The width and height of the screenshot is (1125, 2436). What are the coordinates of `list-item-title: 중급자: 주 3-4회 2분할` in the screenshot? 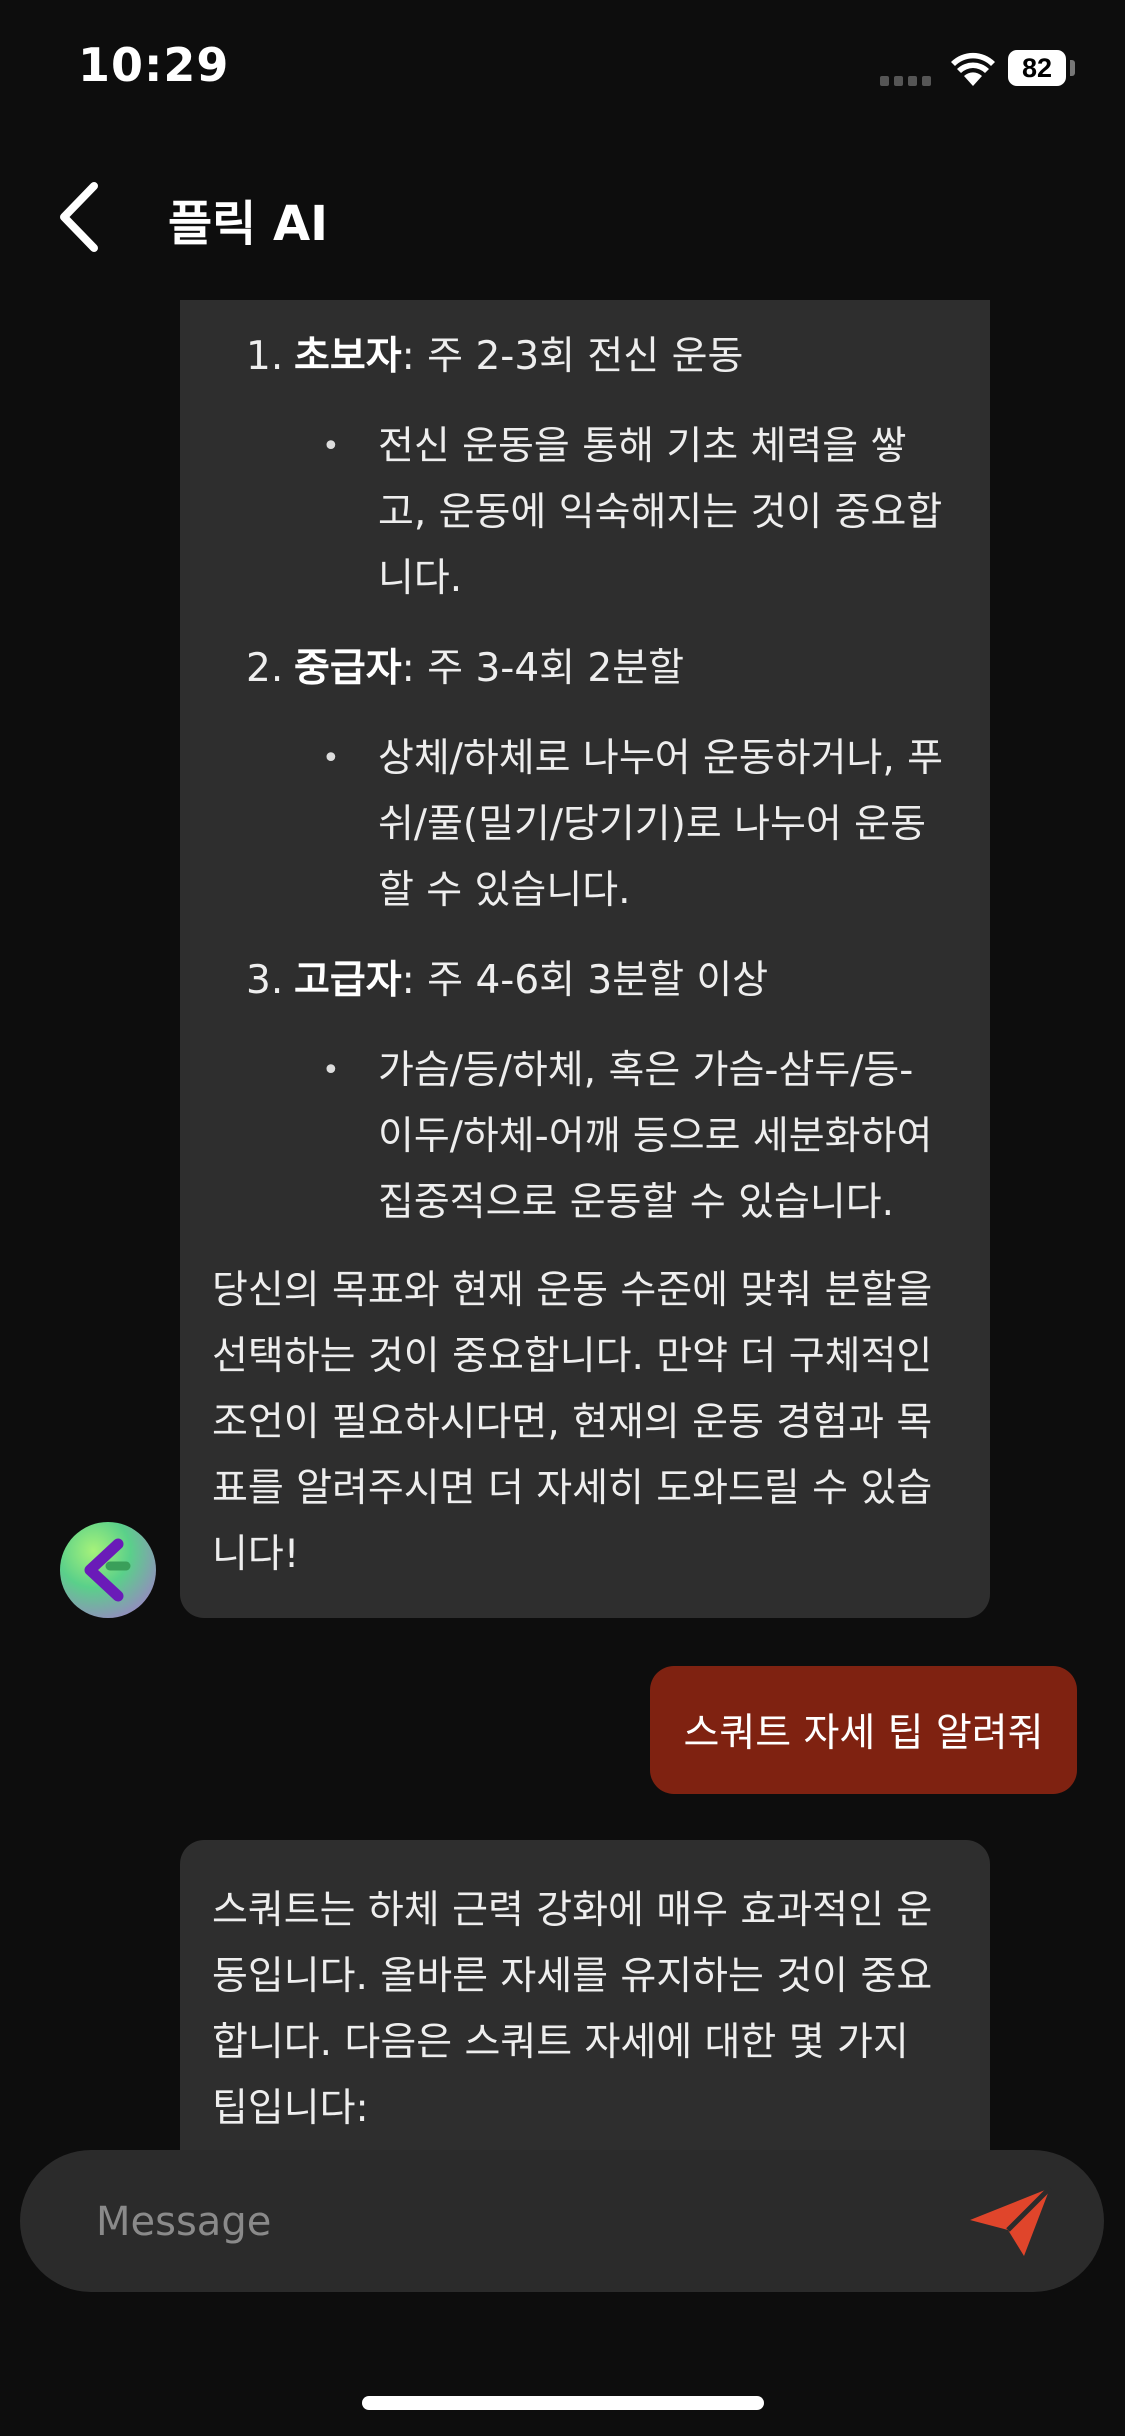 It's located at (489, 669).